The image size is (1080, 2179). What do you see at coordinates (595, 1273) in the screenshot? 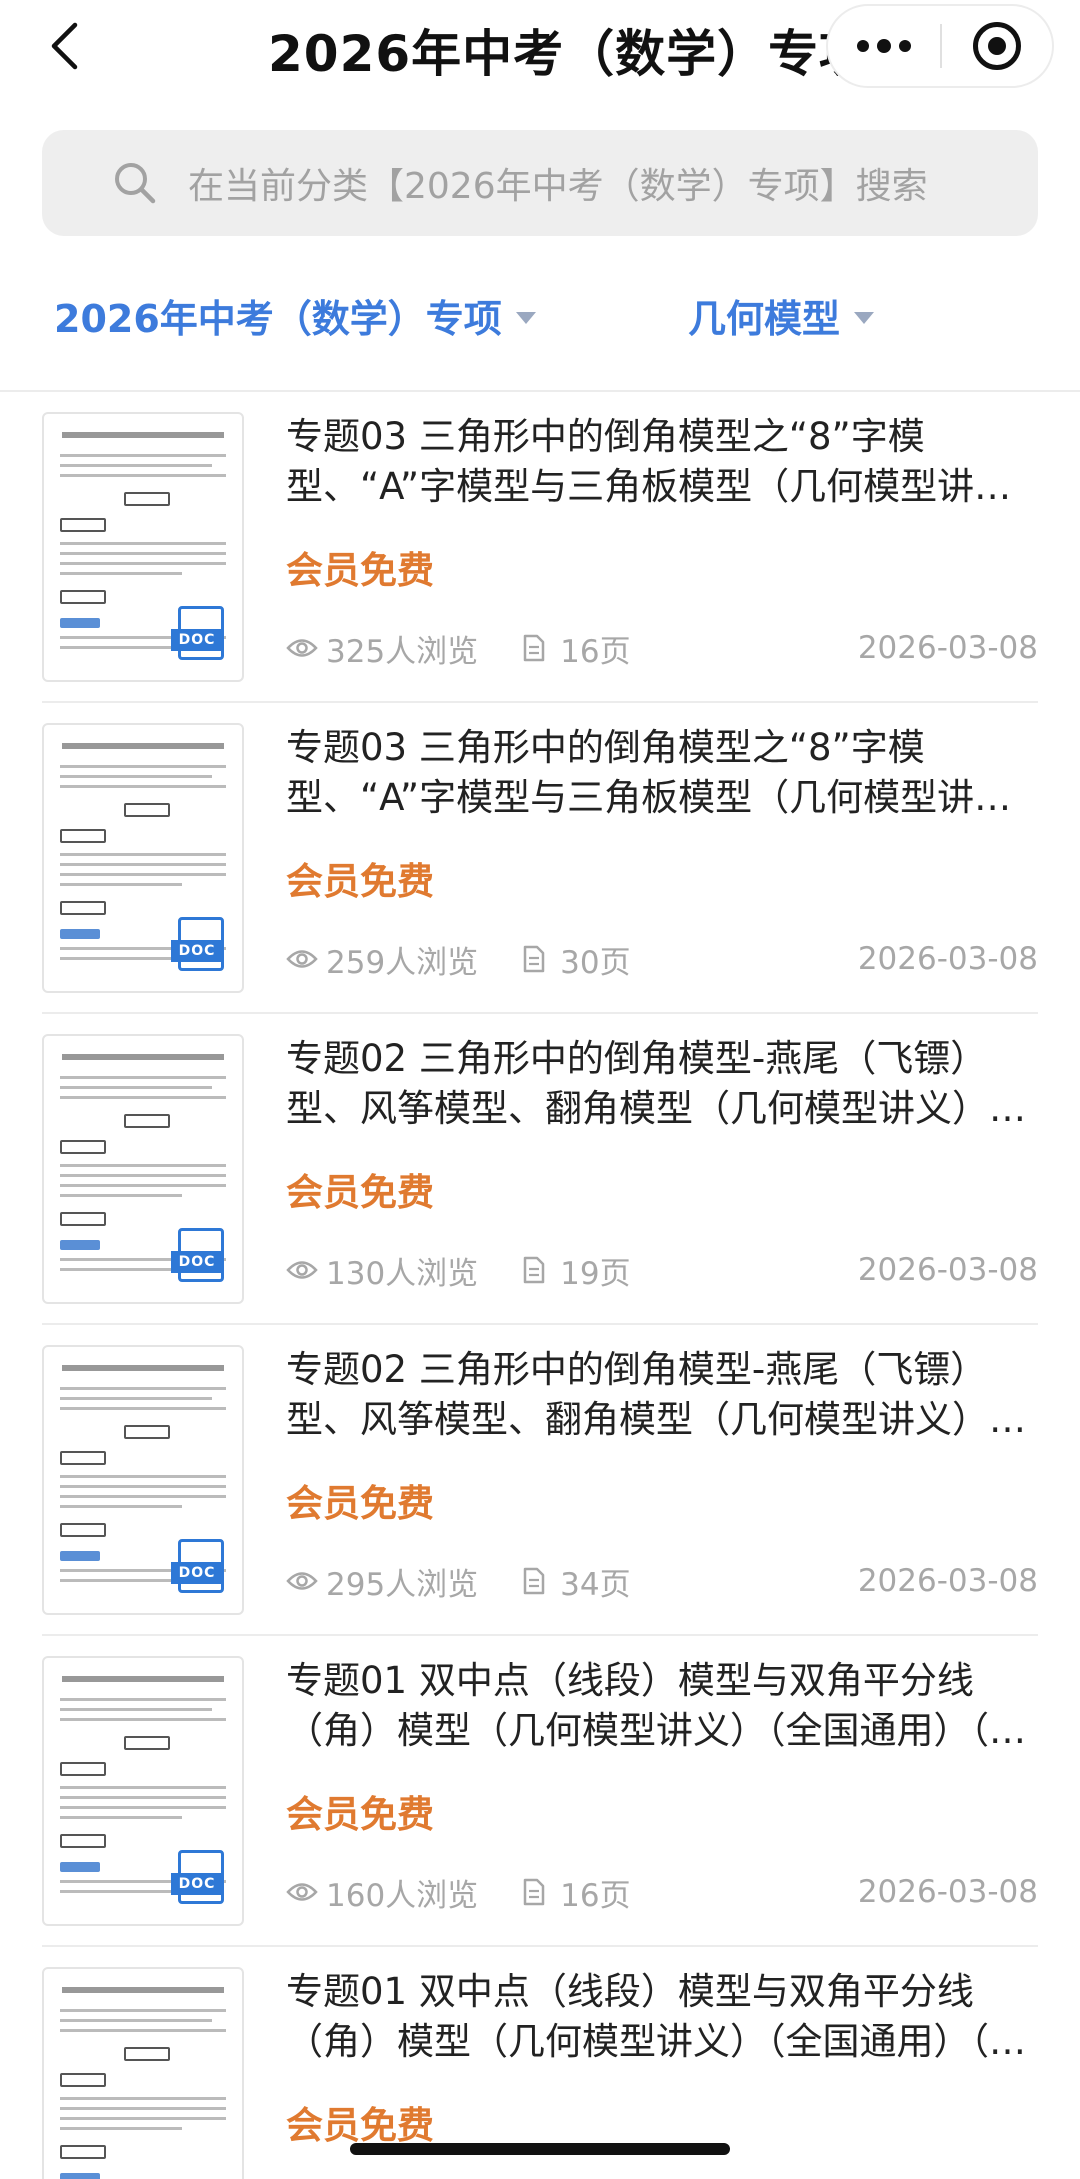
I see `page-count: 19页` at bounding box center [595, 1273].